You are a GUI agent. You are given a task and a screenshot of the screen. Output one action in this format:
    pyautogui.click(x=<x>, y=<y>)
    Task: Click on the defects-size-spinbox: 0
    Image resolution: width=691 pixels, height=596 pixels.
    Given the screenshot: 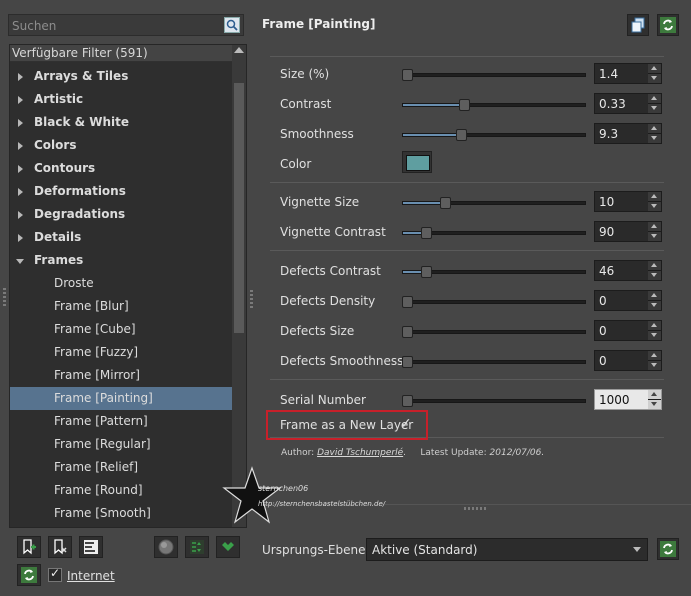 What is the action you would take?
    pyautogui.click(x=628, y=330)
    